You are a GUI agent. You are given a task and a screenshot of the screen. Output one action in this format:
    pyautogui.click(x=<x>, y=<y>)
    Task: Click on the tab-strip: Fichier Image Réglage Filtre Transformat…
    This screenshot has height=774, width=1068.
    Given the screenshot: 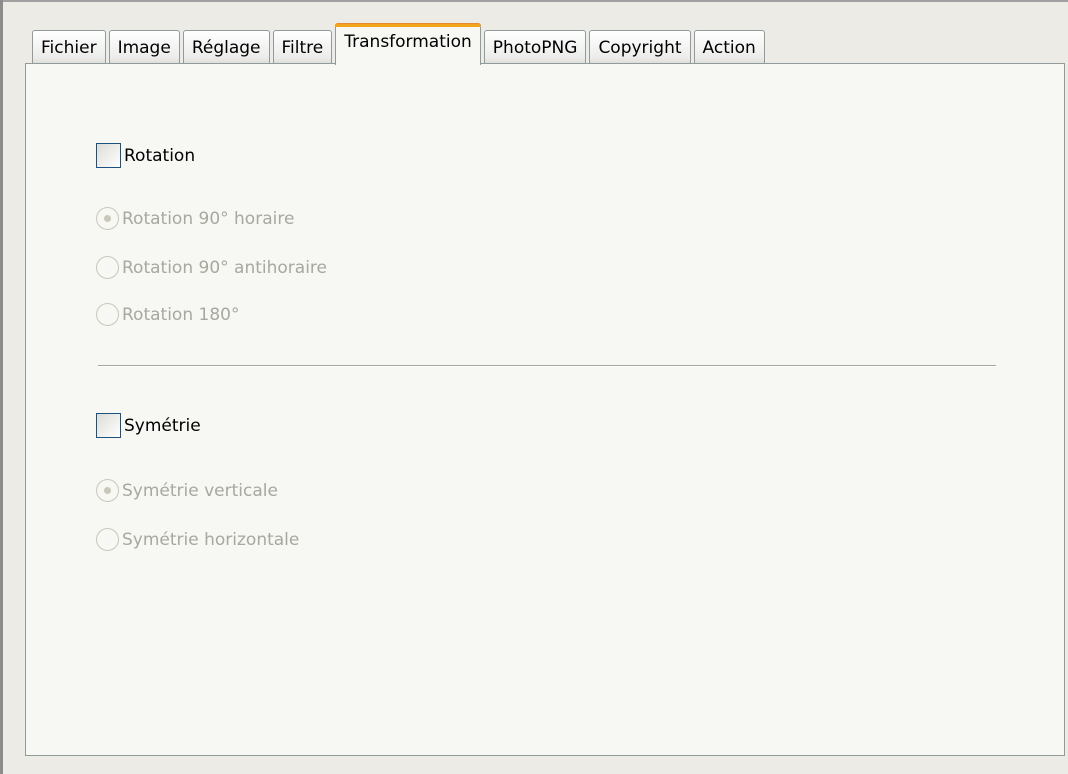 What is the action you would take?
    pyautogui.click(x=400, y=43)
    